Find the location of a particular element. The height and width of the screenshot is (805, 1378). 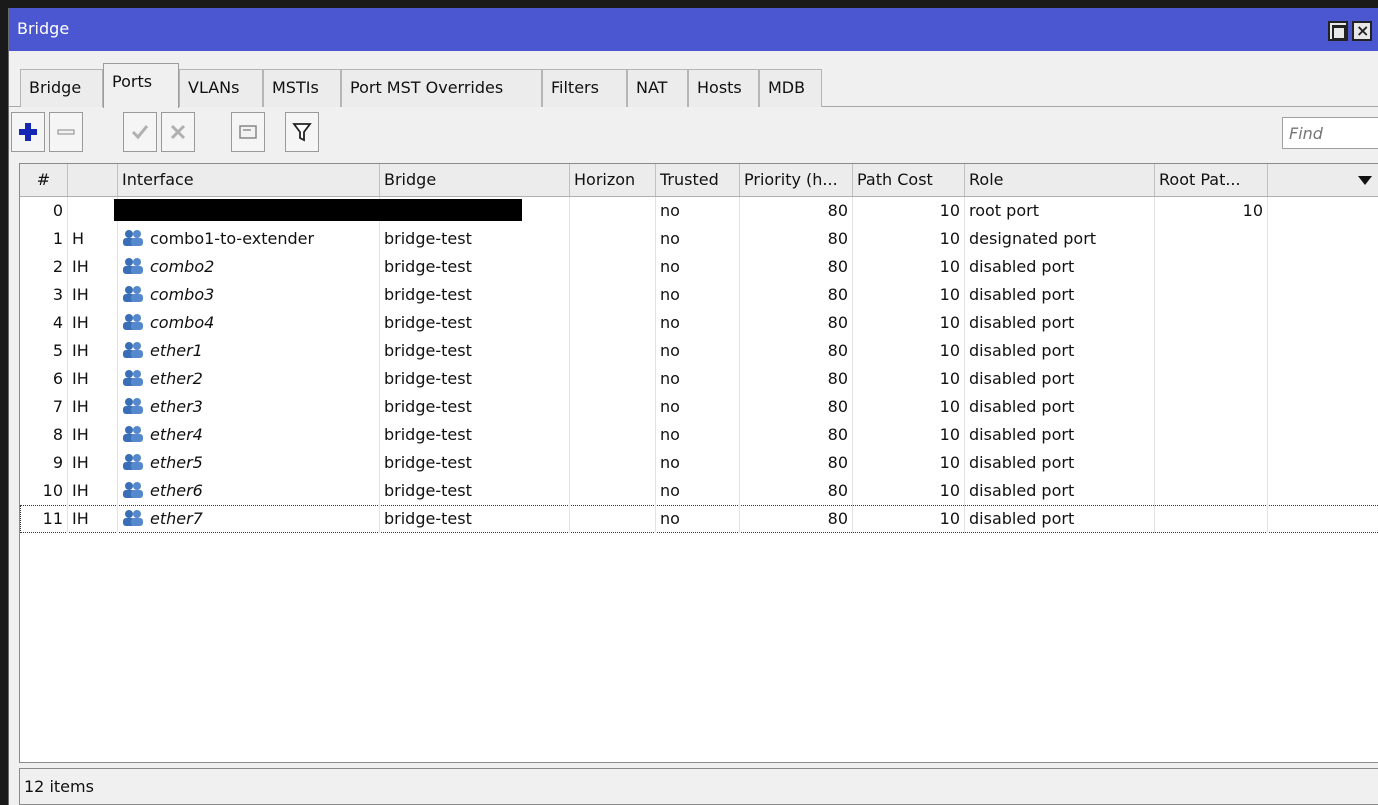

disable-button is located at coordinates (178, 132).